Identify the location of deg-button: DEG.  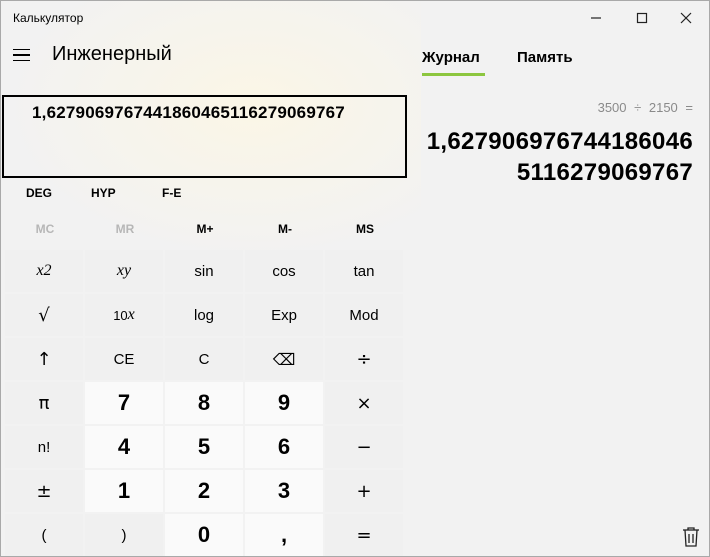
(39, 193).